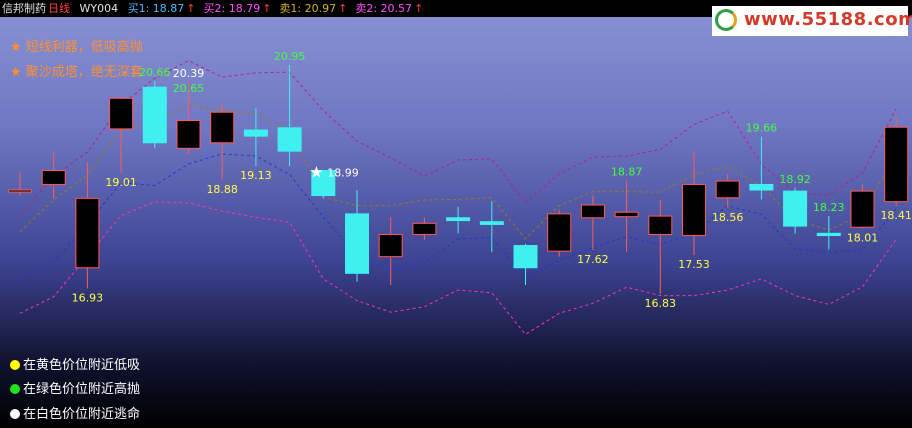 This screenshot has width=912, height=428. What do you see at coordinates (726, 20) in the screenshot?
I see `logo-icon` at bounding box center [726, 20].